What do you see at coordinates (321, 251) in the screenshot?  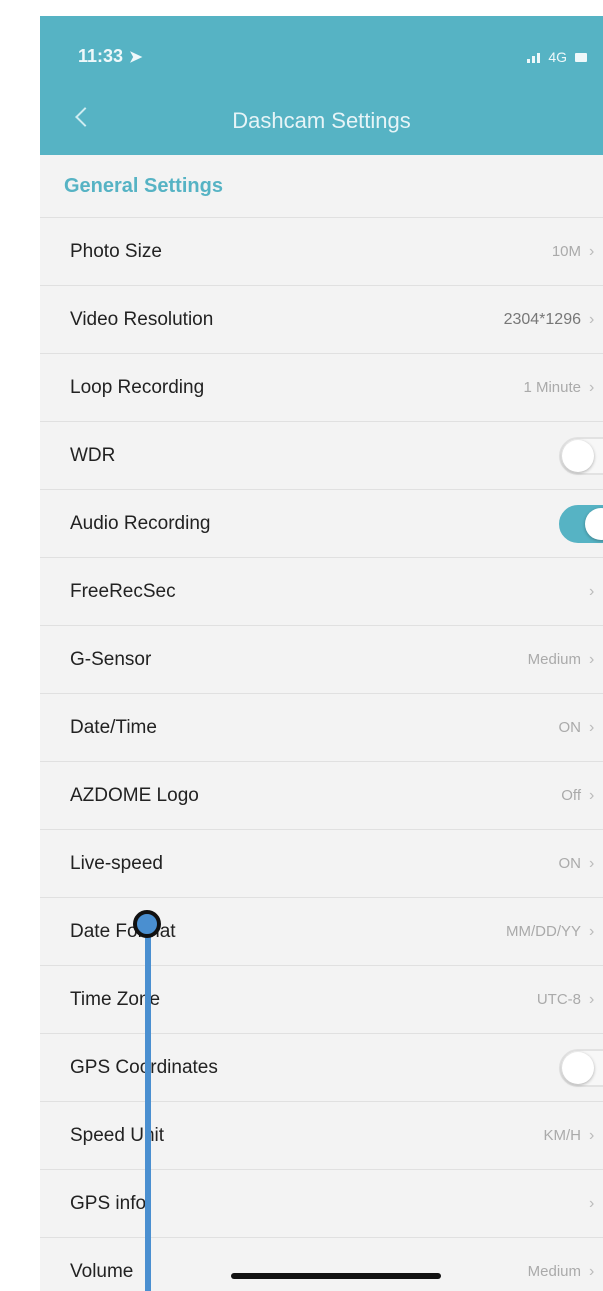 I see `settings-row-photo-size: Photo Size 10M ›` at bounding box center [321, 251].